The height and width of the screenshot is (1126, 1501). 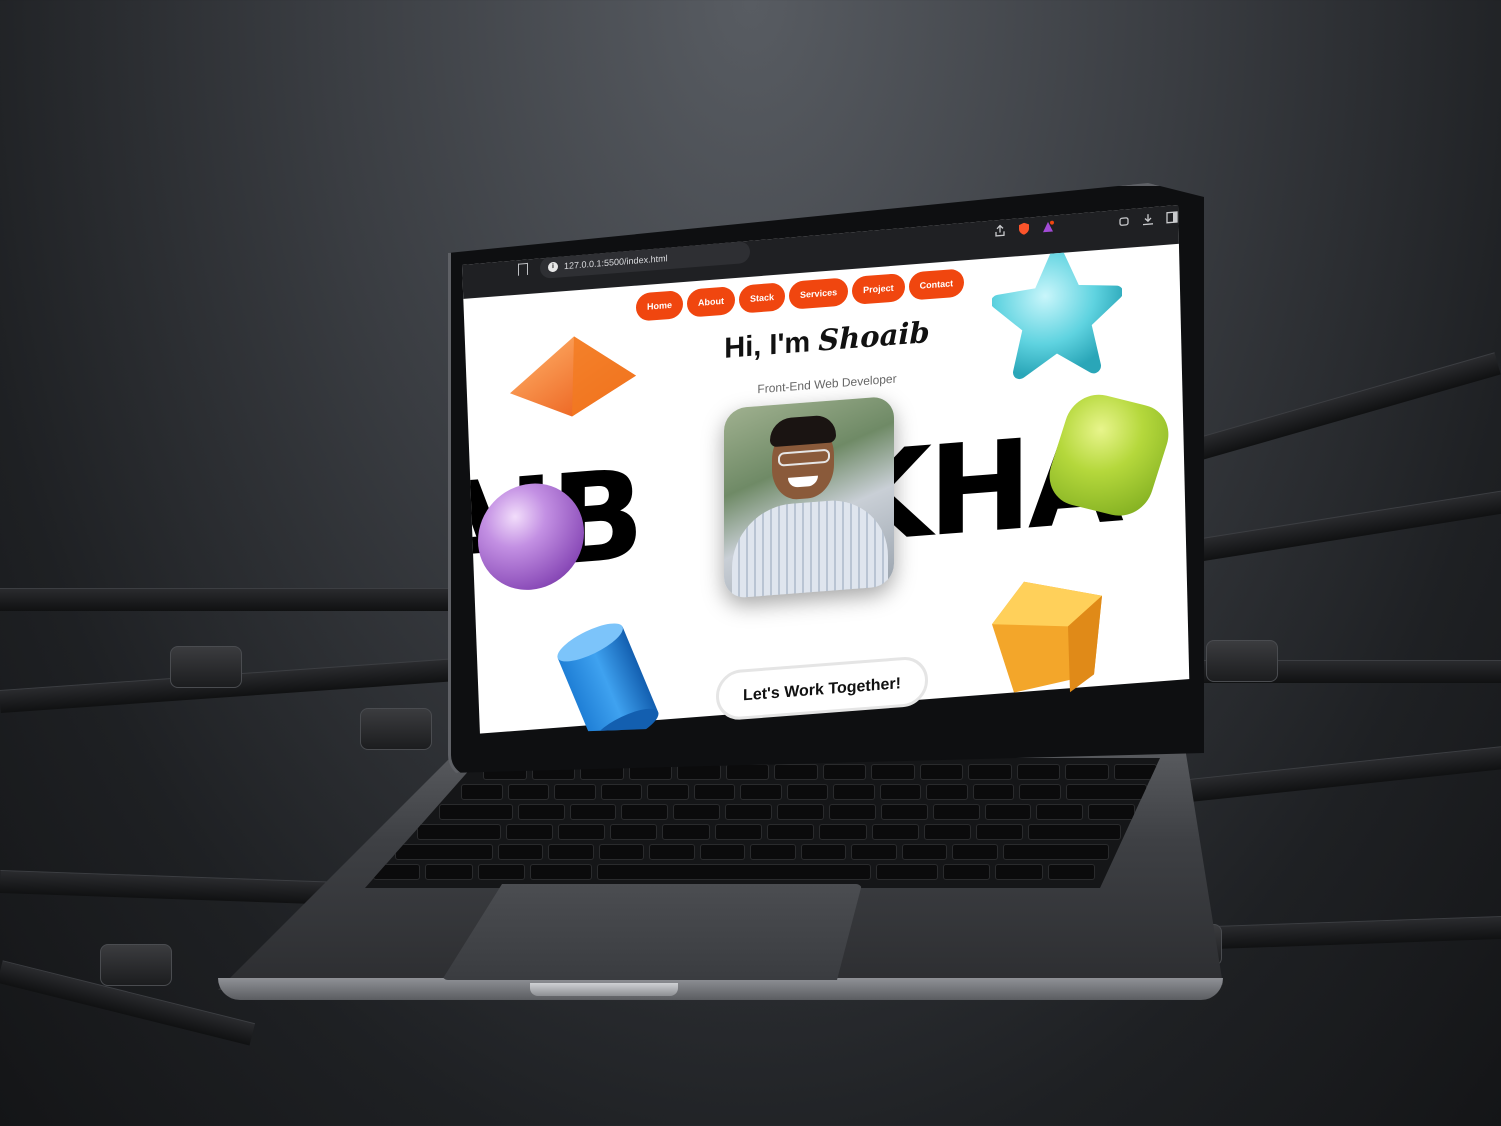 What do you see at coordinates (767, 345) in the screenshot?
I see `hero-greeting: Hi, I'm` at bounding box center [767, 345].